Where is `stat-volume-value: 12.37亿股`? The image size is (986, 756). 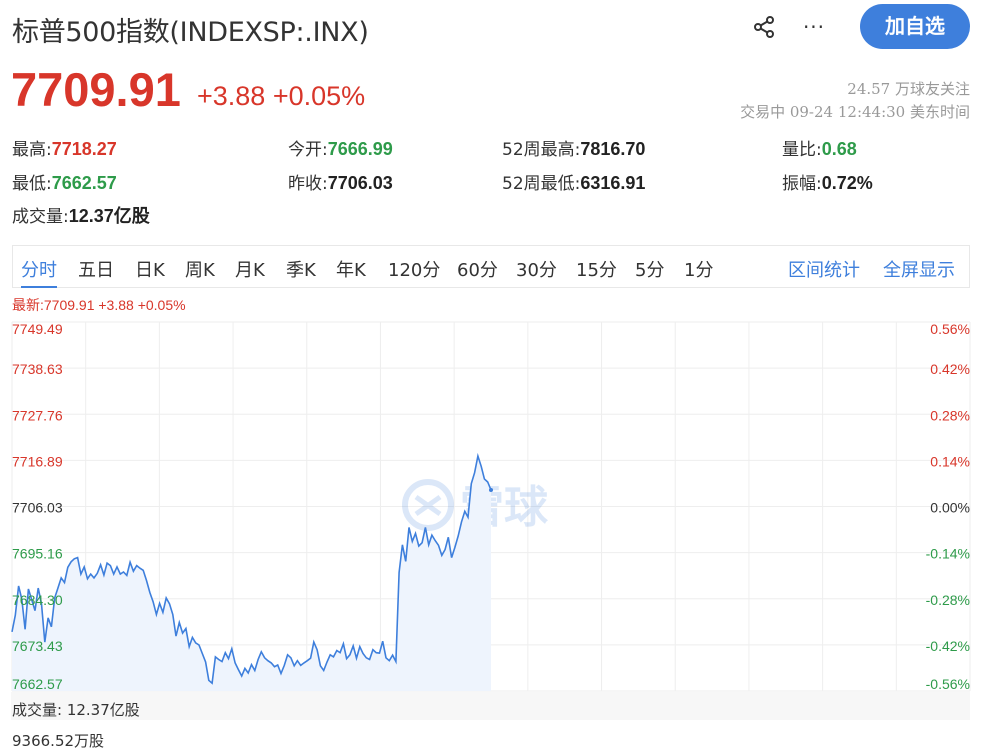 stat-volume-value: 12.37亿股 is located at coordinates (109, 216).